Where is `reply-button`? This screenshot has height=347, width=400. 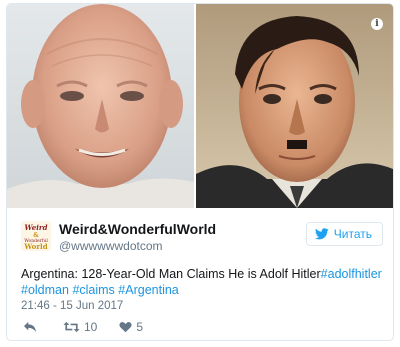 reply-button is located at coordinates (32, 327).